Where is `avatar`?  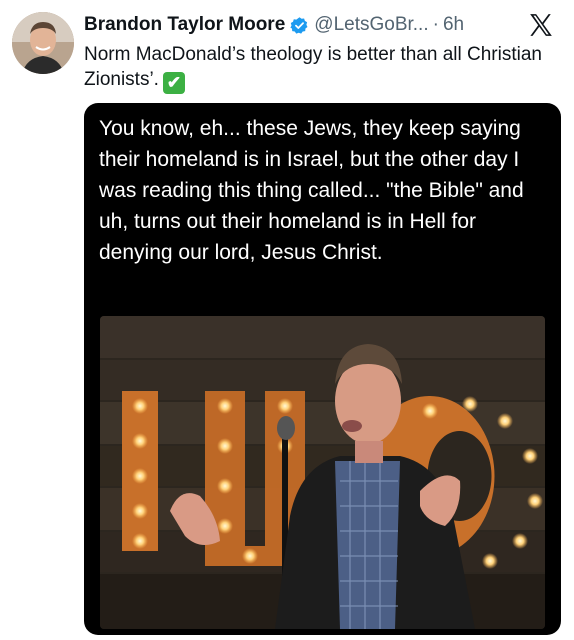
avatar is located at coordinates (43, 43).